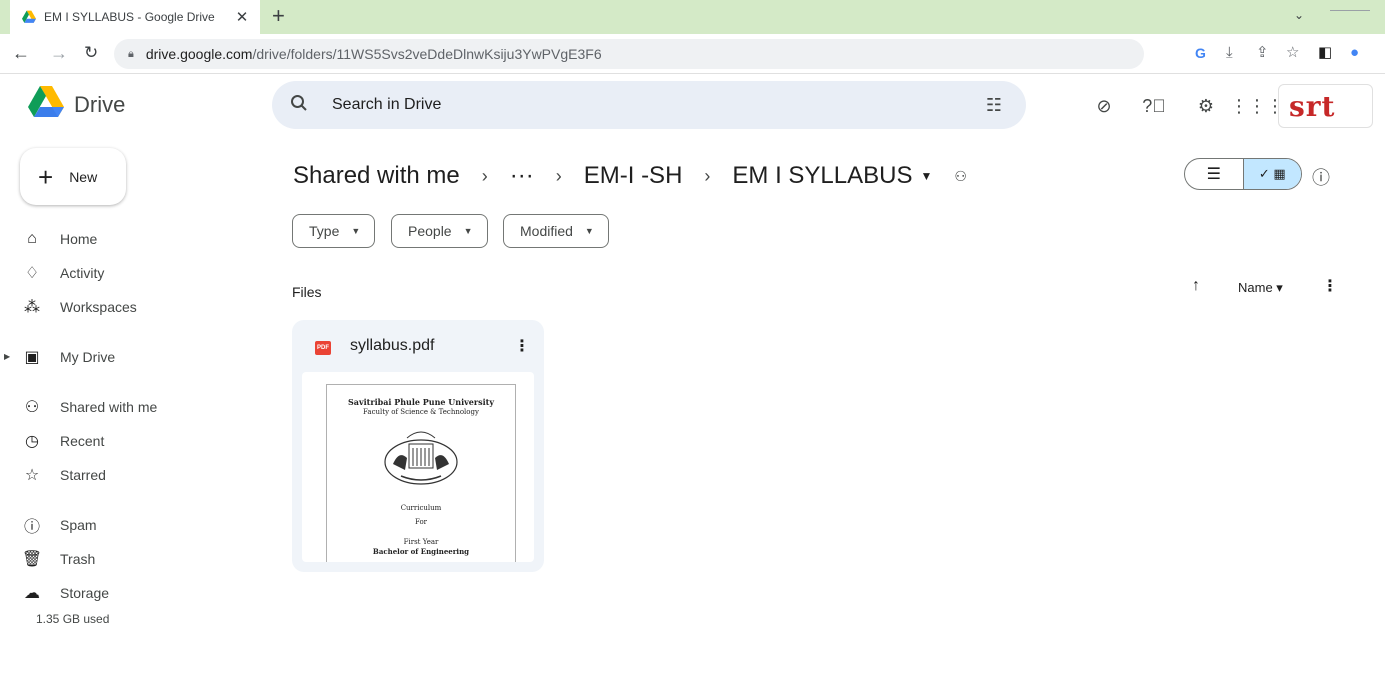  I want to click on filter-modified: Modified ▼, so click(556, 231).